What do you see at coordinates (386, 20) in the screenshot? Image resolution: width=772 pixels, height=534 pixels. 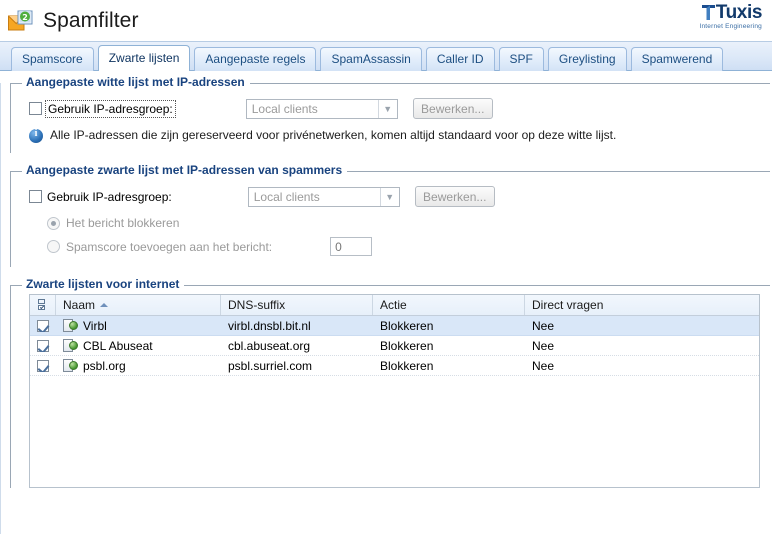 I see `app-header: 2 Spamfilter Tuxis Internet Engineering` at bounding box center [386, 20].